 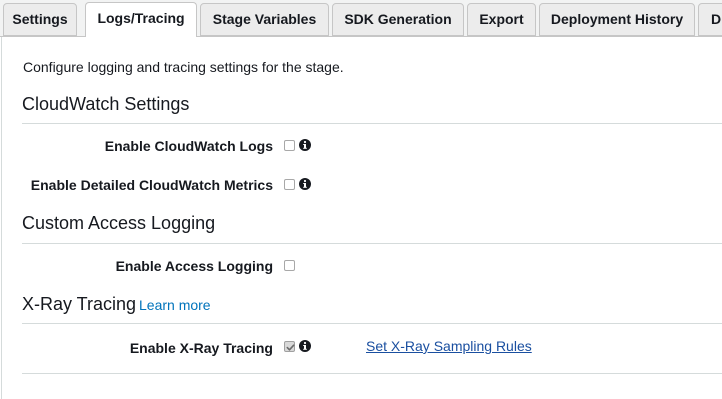 I want to click on tab-settings: Settings, so click(x=40, y=19).